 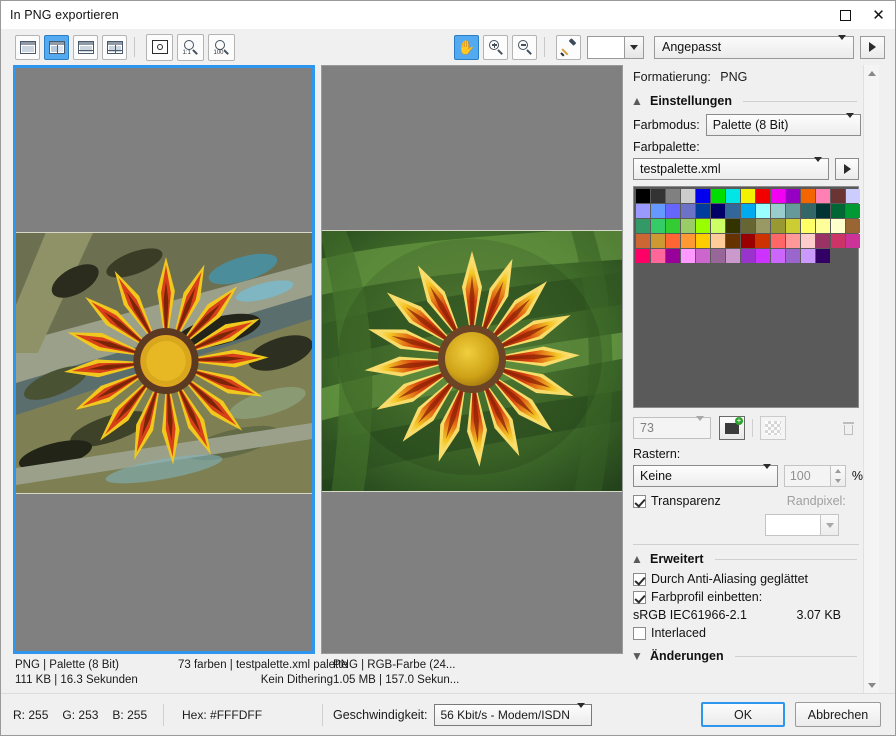 What do you see at coordinates (747, 559) in the screenshot?
I see `advanced-section-header: ▲ Erweitert` at bounding box center [747, 559].